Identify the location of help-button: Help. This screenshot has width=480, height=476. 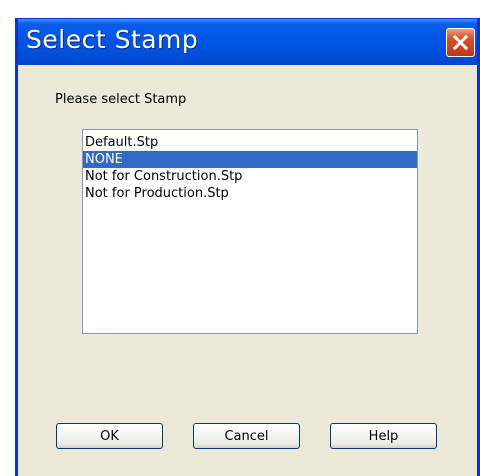
(383, 436).